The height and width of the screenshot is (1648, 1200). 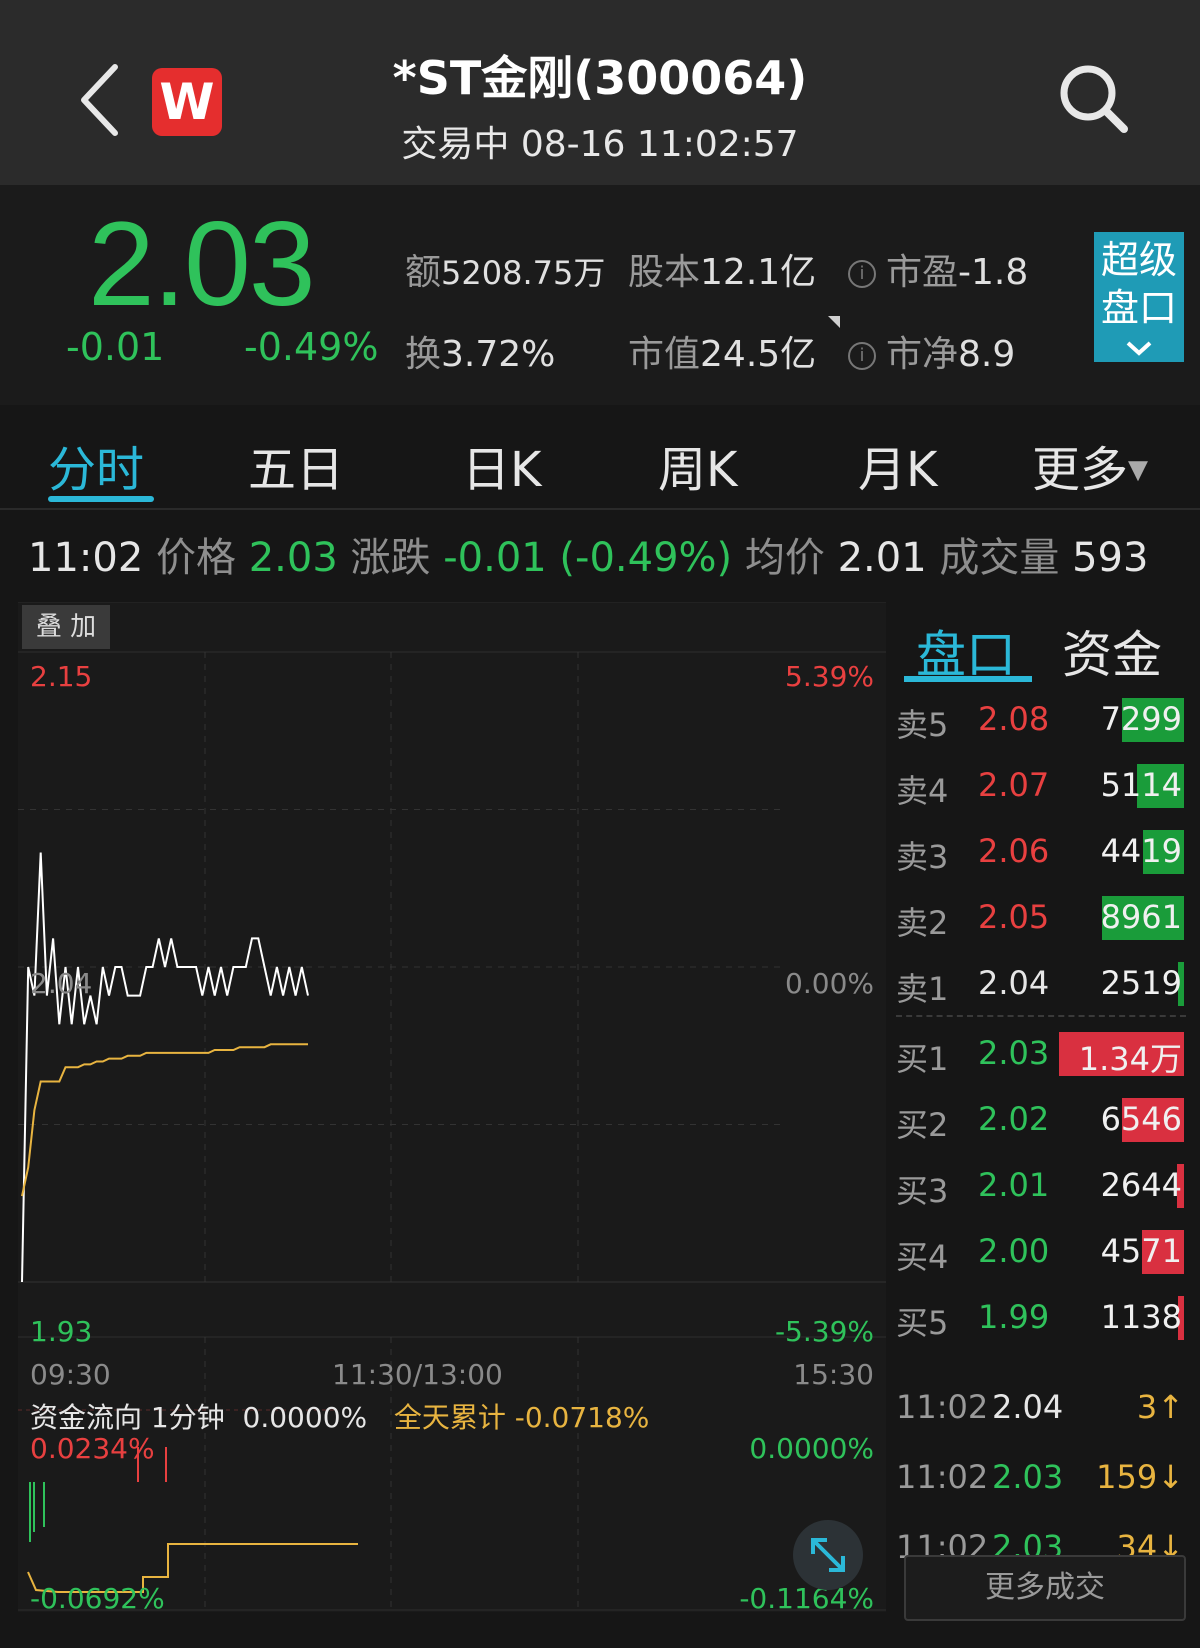 I want to click on bid-level: 买1 2.03 1.34万, so click(x=1041, y=1053).